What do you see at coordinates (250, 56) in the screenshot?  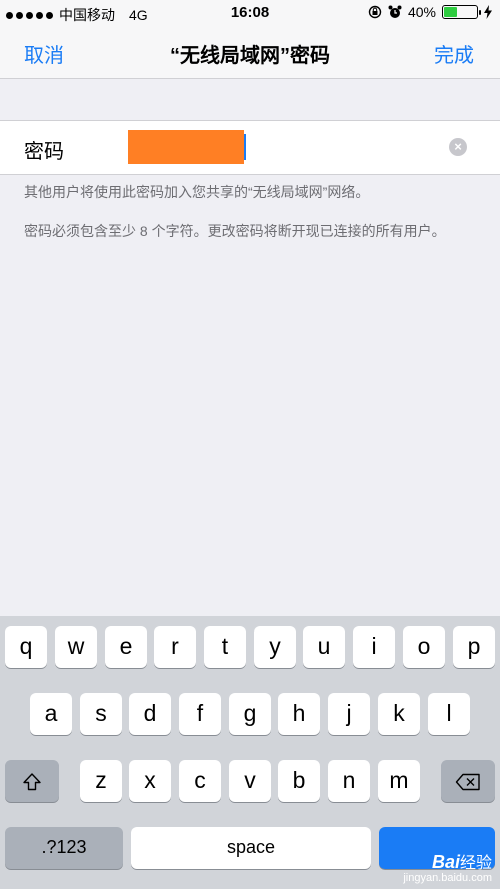 I see `page-title: “无线局域网”密码` at bounding box center [250, 56].